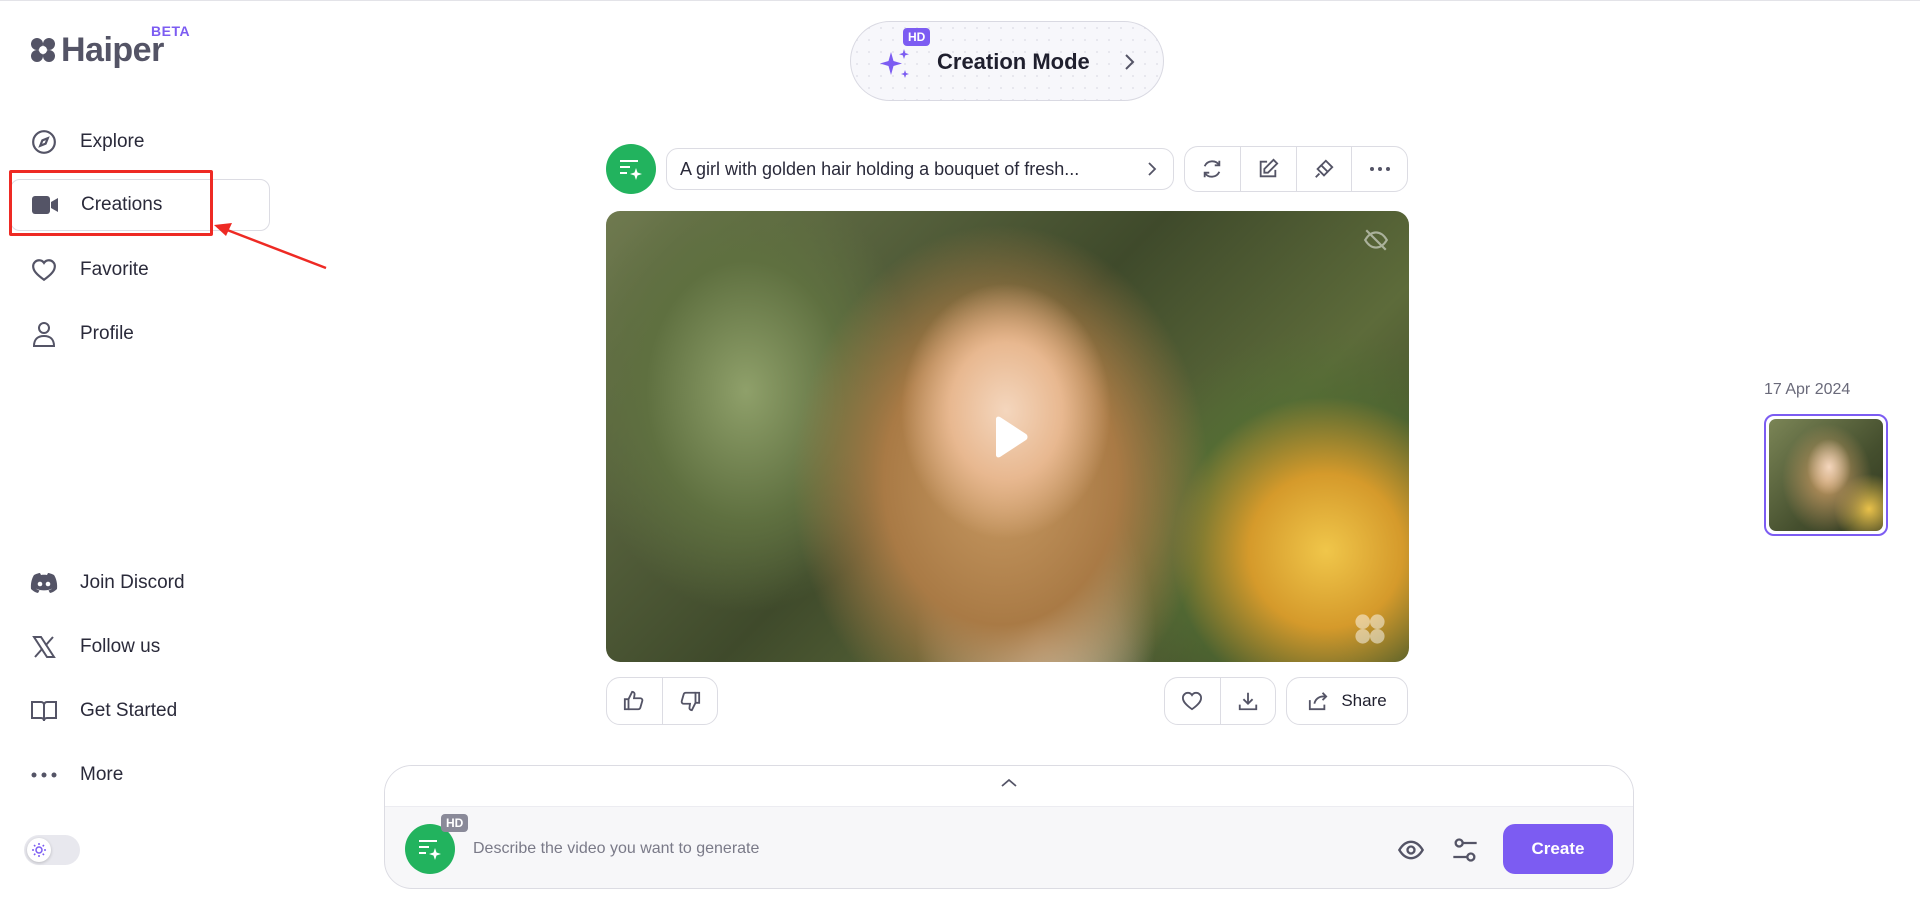  I want to click on sidebar-item-label: Creations, so click(122, 204).